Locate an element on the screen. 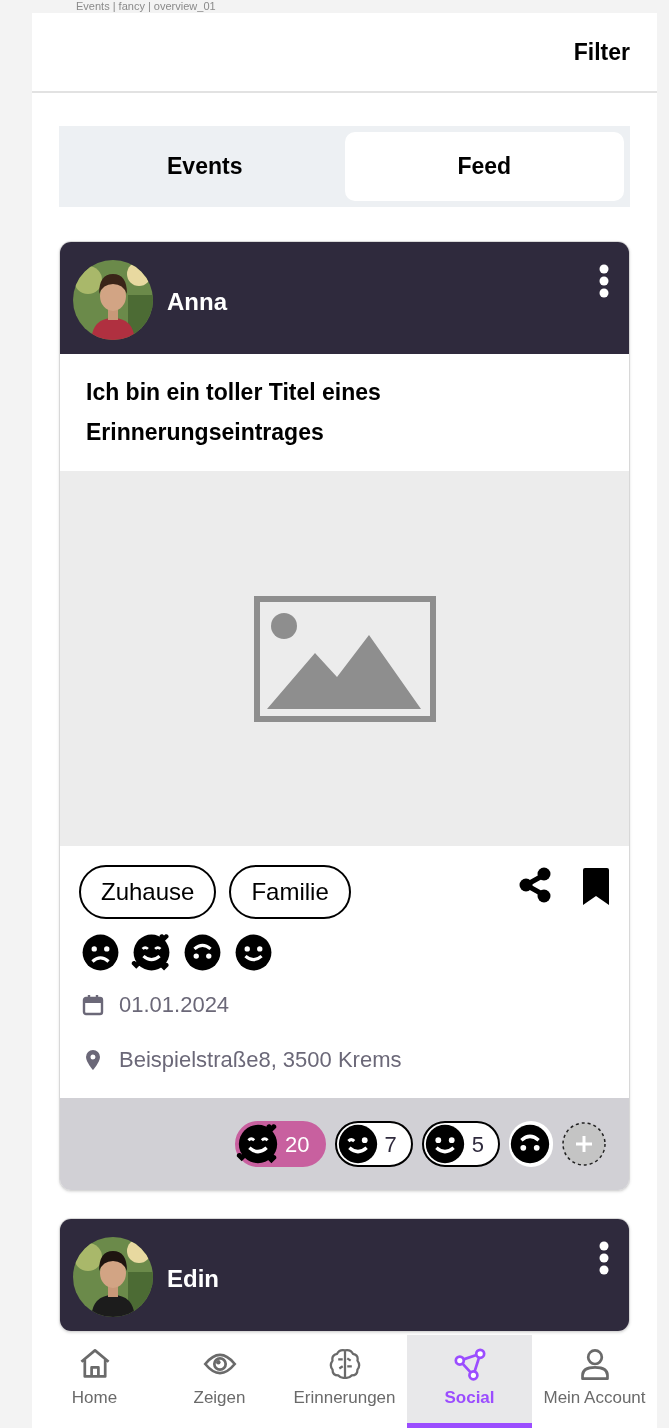 The width and height of the screenshot is (669, 1428). nav-tab: Social is located at coordinates (469, 1381).